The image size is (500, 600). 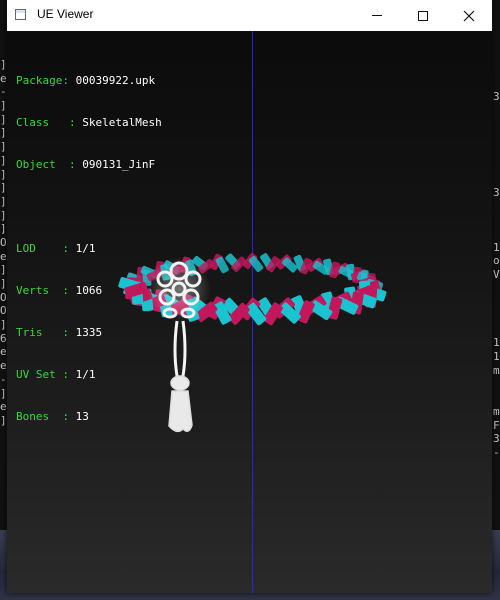 I want to click on app-window-icon, so click(x=20, y=14).